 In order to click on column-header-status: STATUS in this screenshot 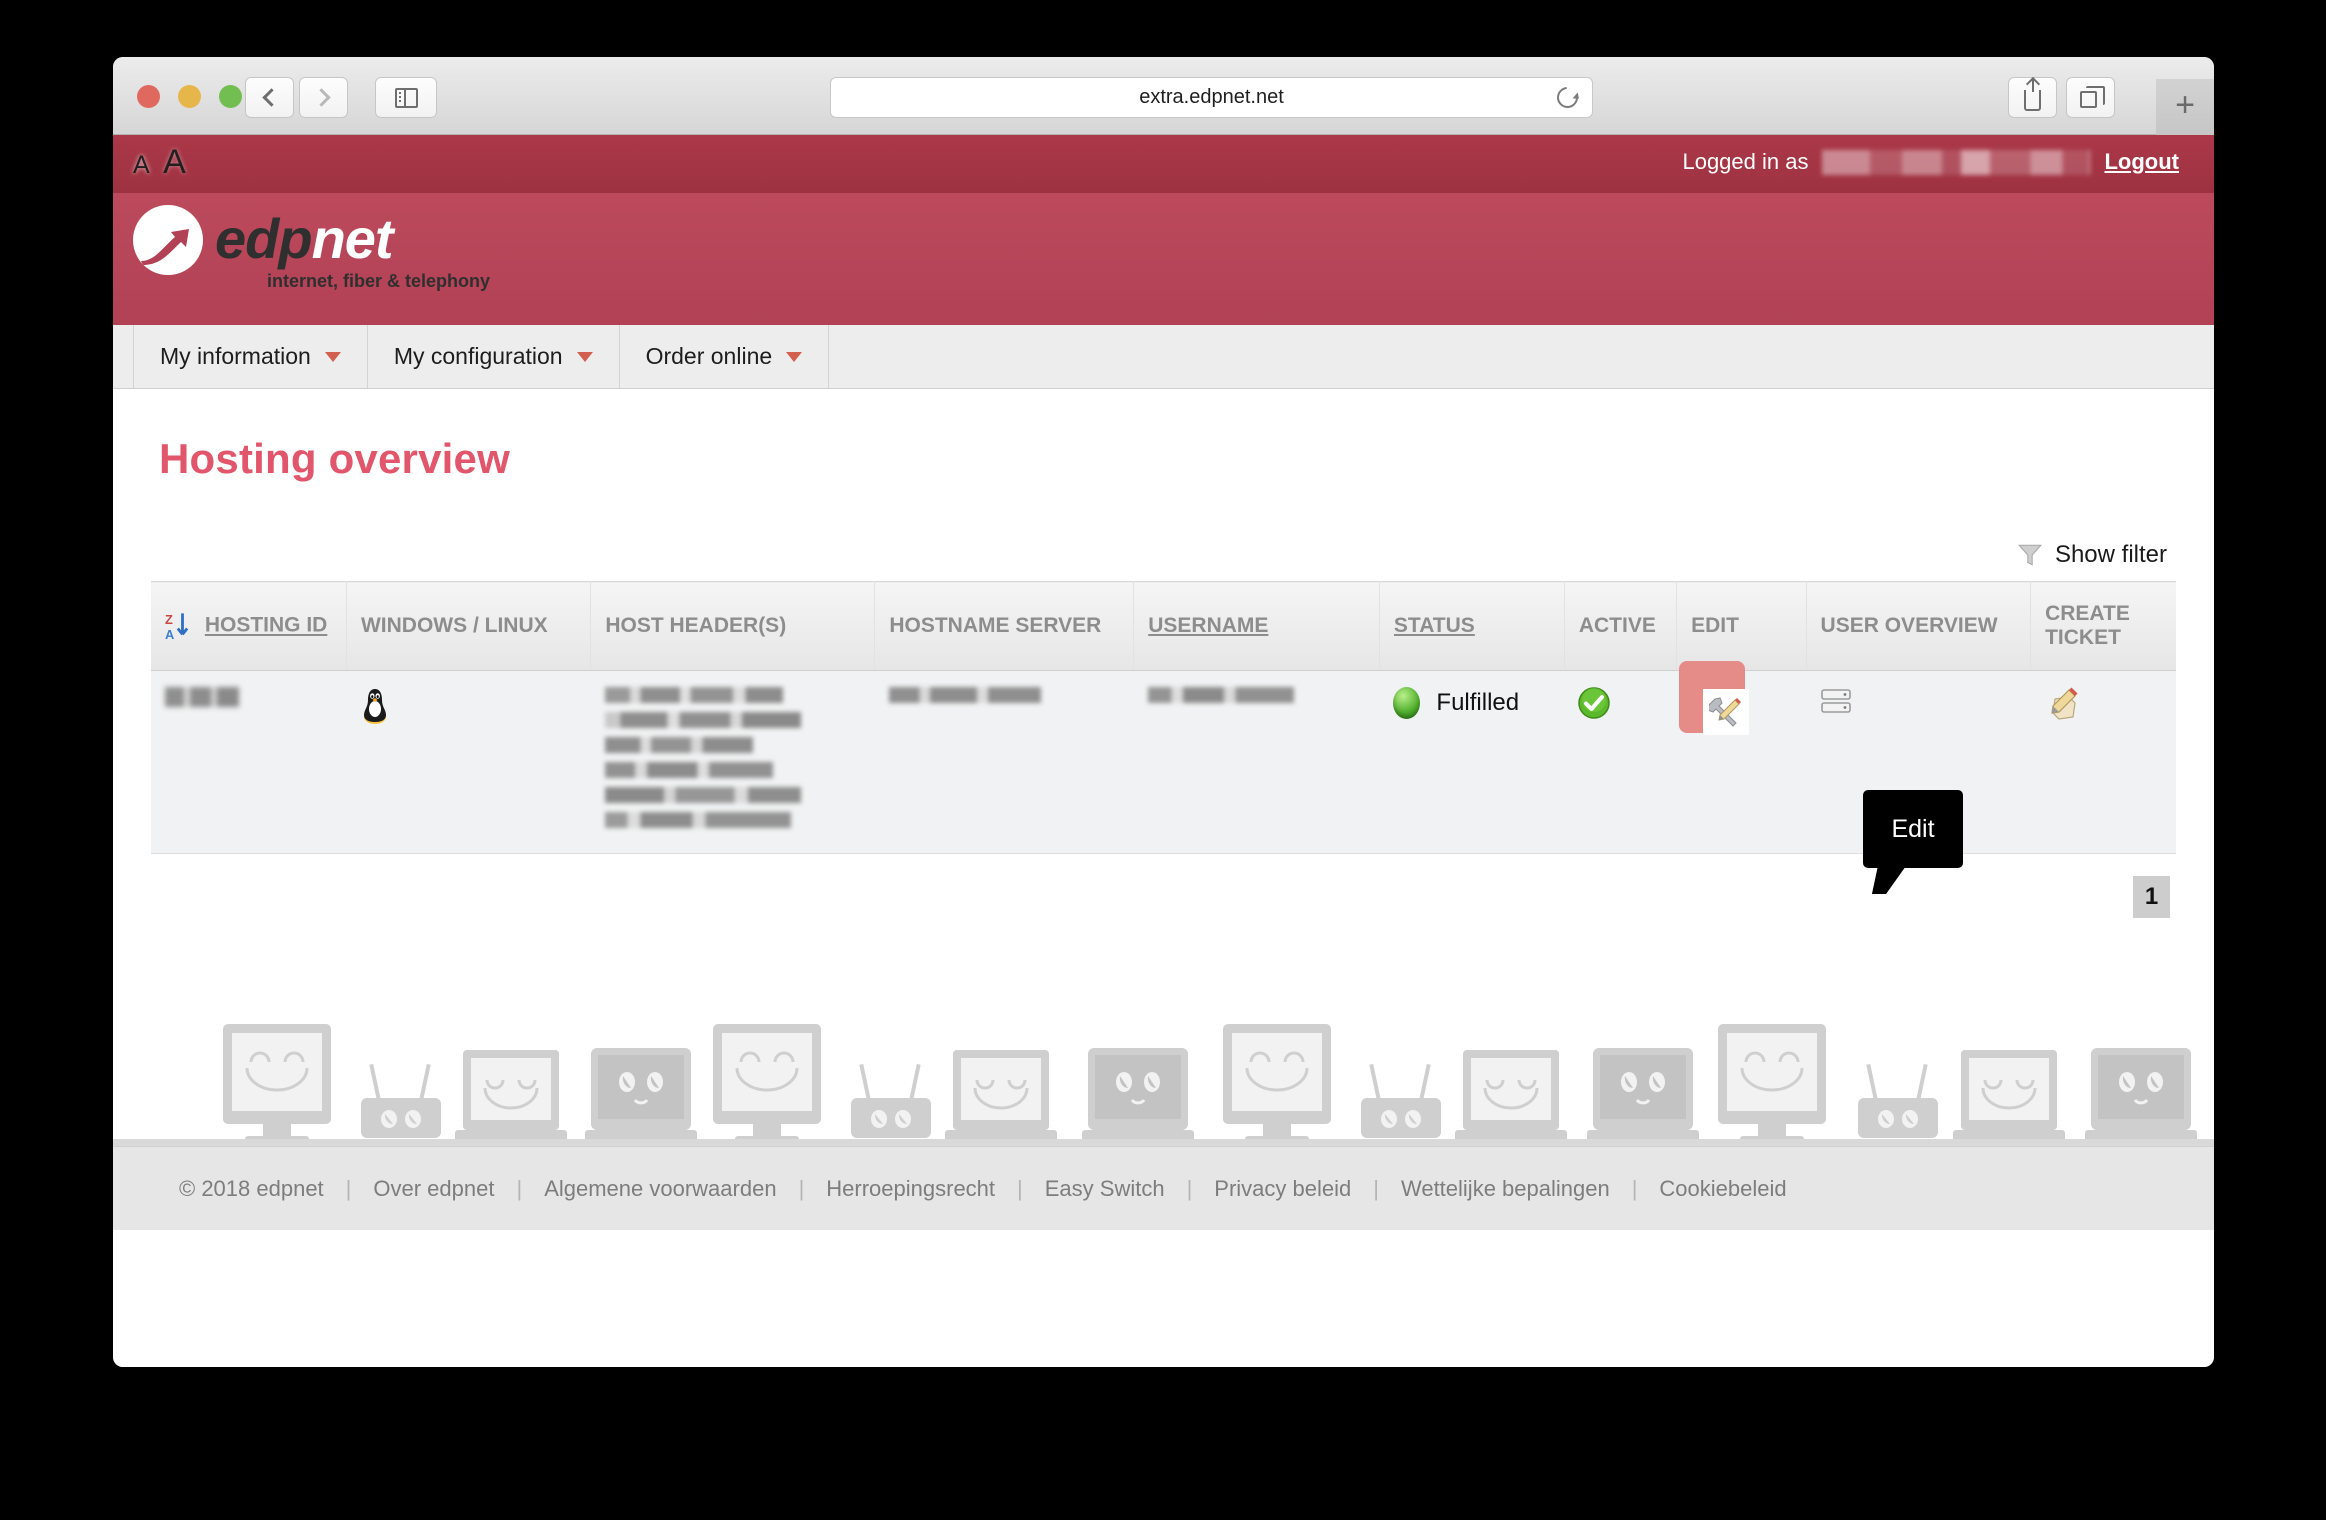, I will do `click(1472, 626)`.